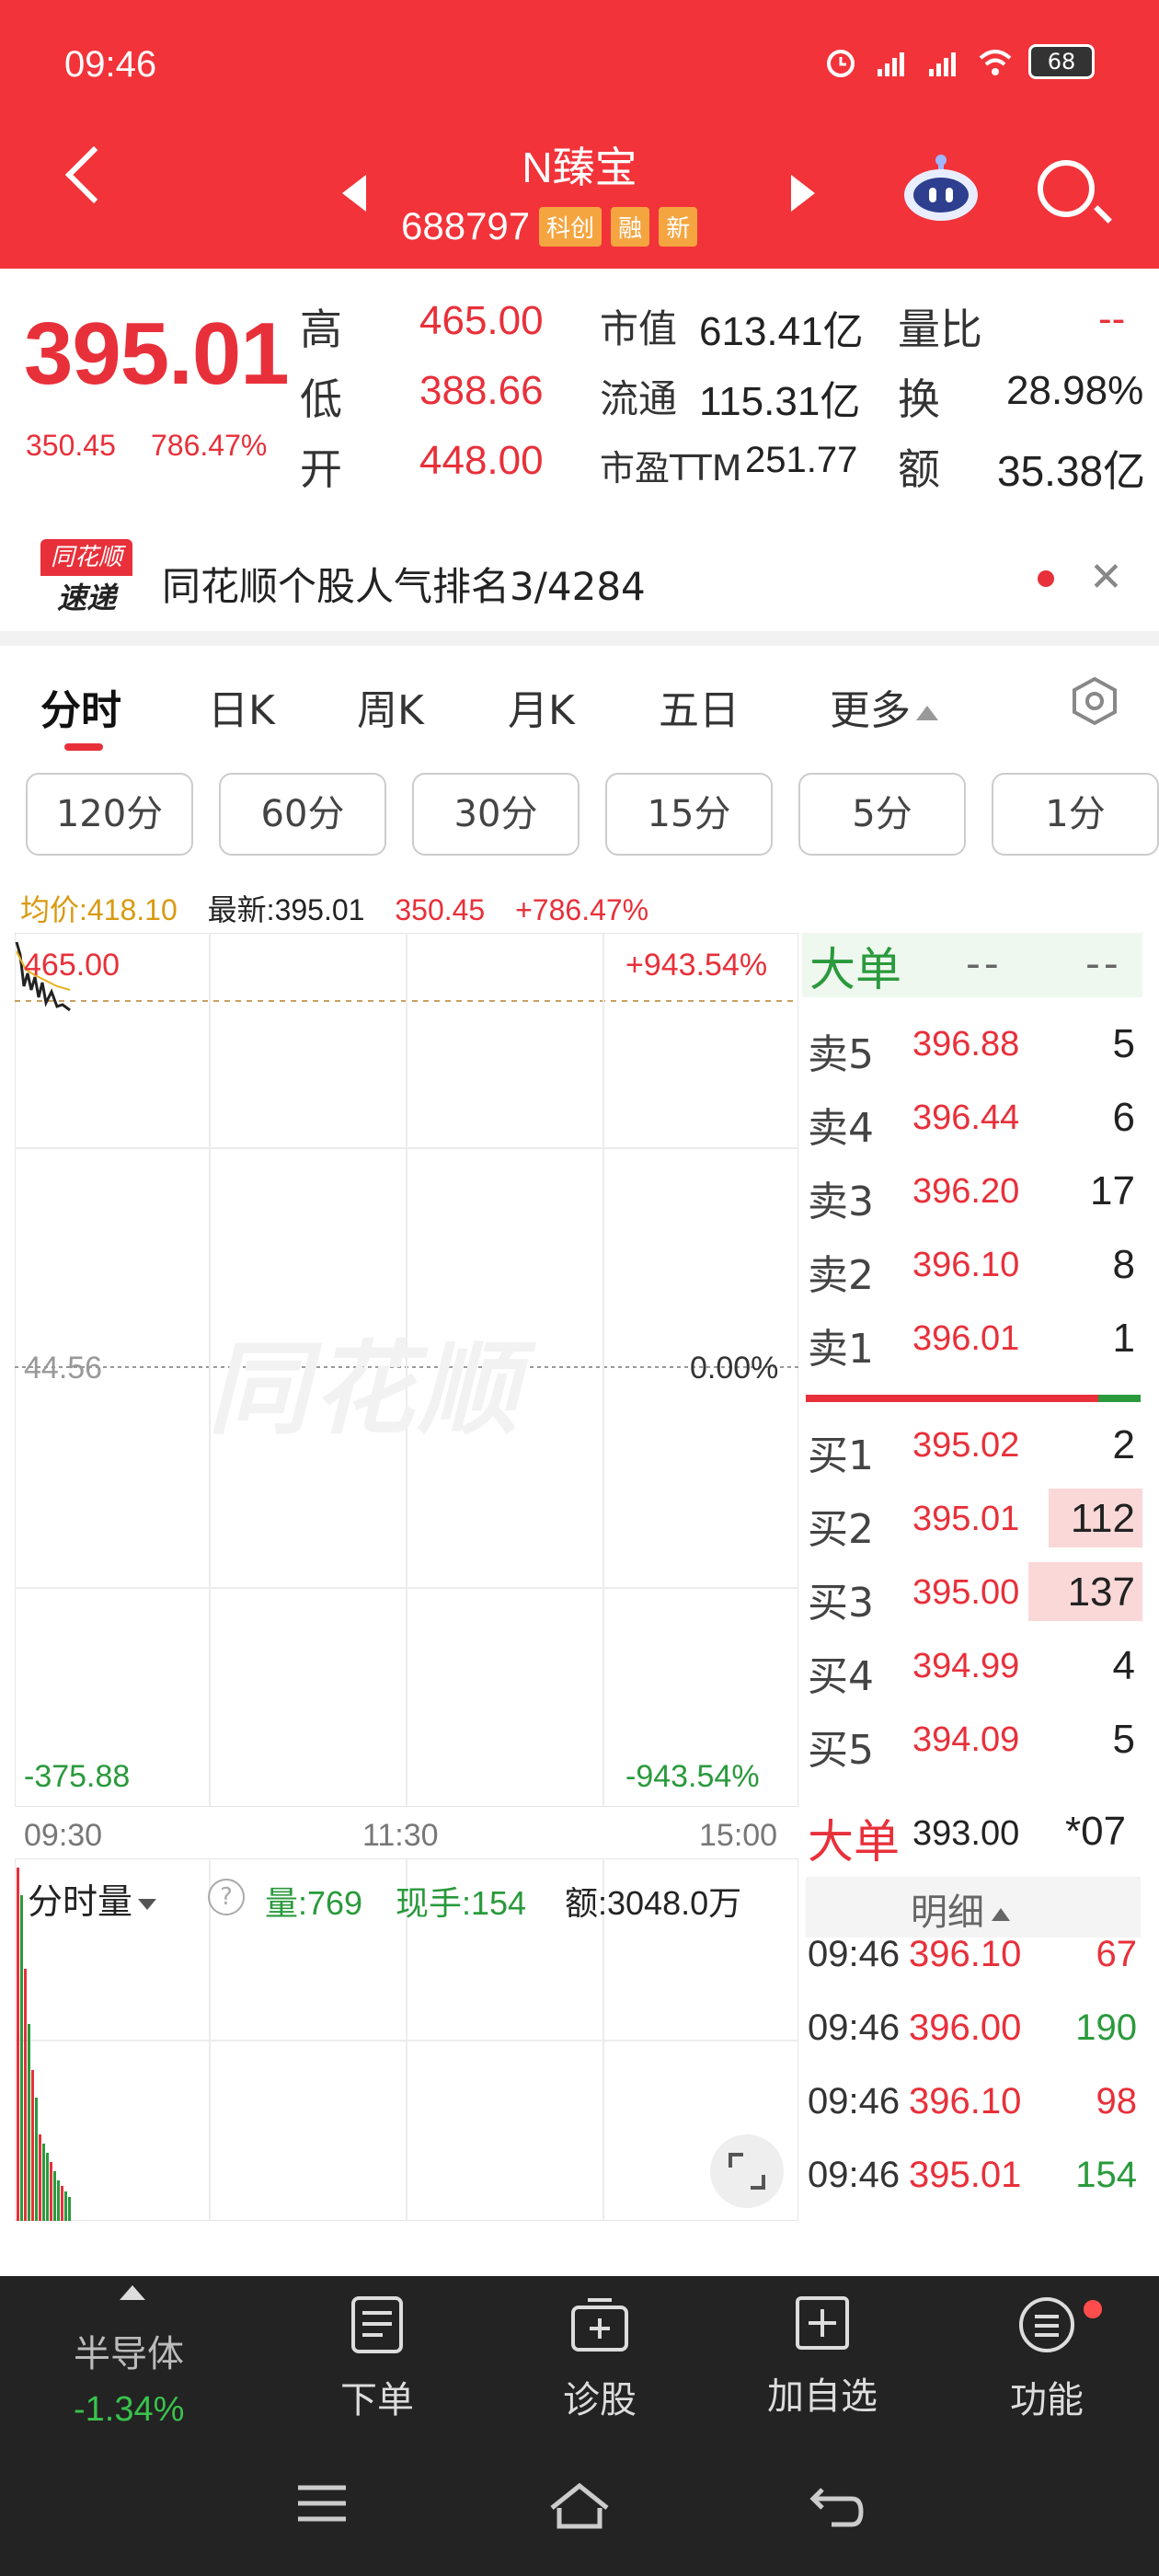 The image size is (1159, 2576). What do you see at coordinates (966, 1833) in the screenshot?
I see `big-order-price: 393.00` at bounding box center [966, 1833].